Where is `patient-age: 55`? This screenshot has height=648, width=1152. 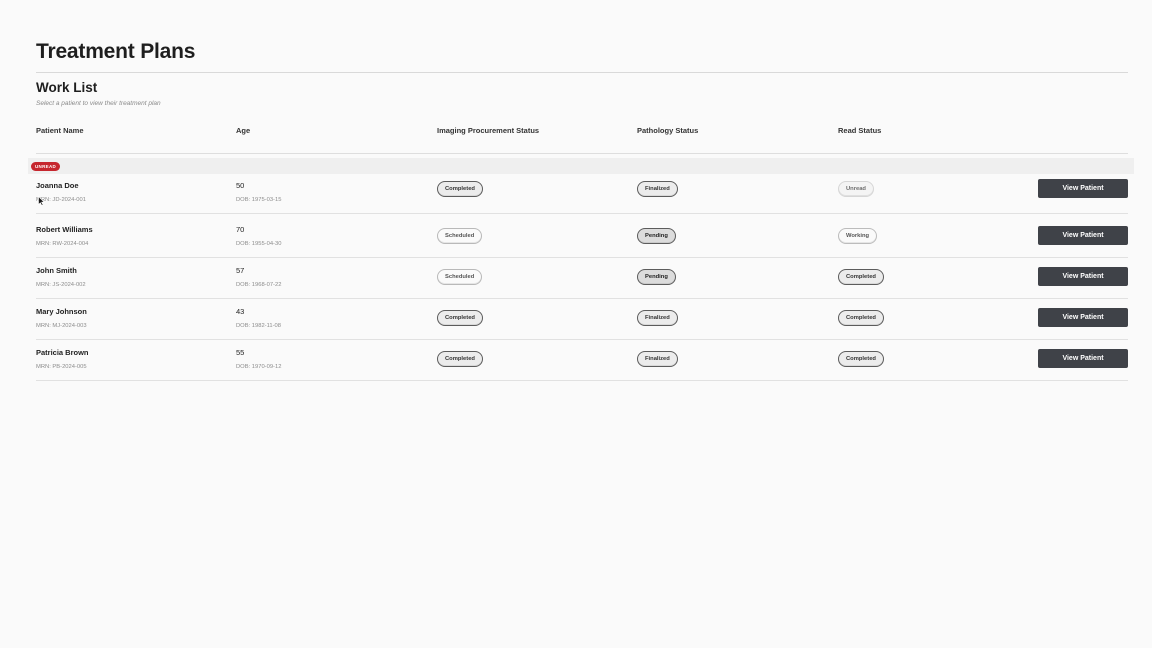
patient-age: 55 is located at coordinates (240, 352).